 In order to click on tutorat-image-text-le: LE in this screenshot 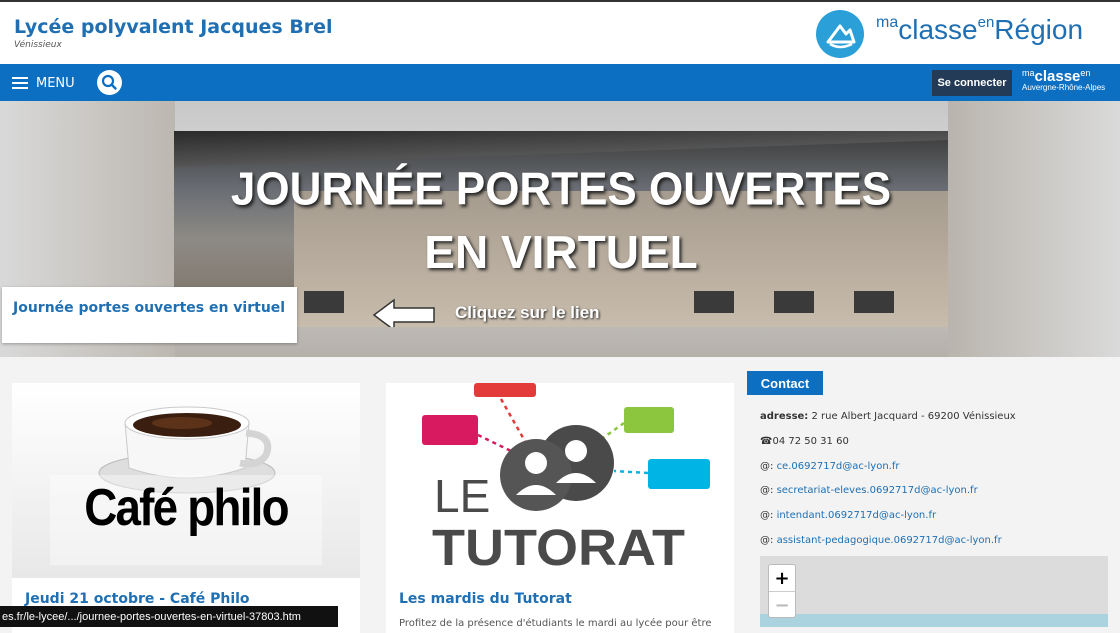, I will do `click(462, 496)`.